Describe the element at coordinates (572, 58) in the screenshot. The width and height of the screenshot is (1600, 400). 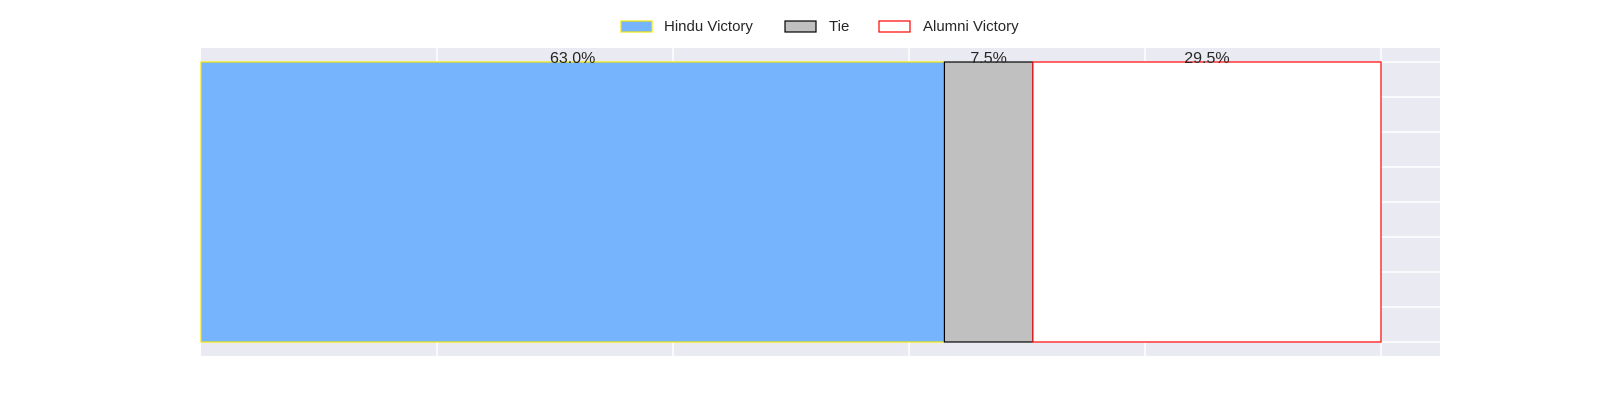
I see `data-label-1: 63.0%` at that location.